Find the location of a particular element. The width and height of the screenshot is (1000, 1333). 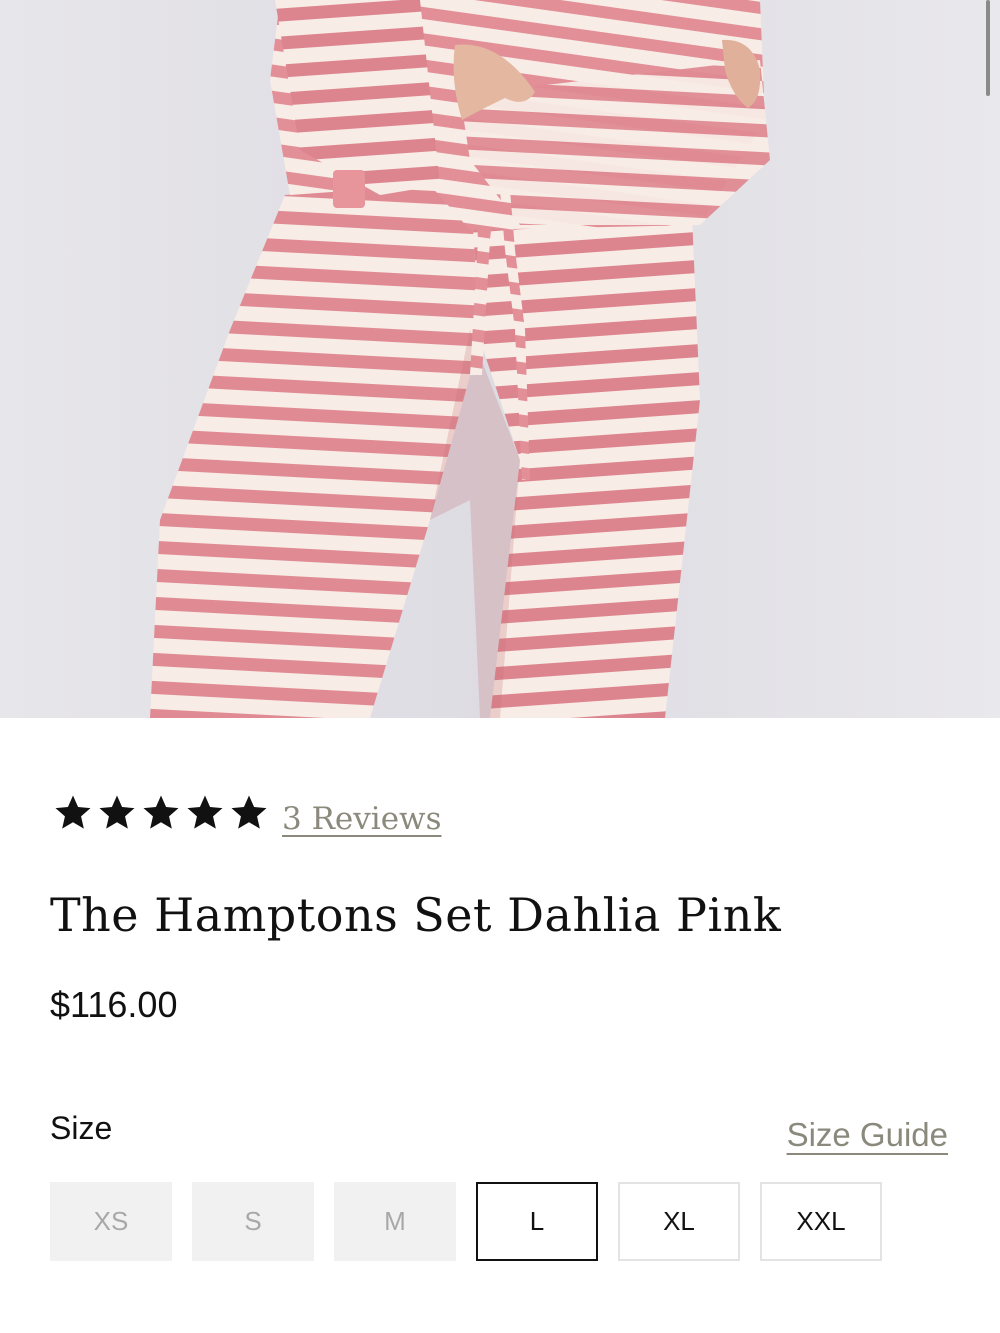

size-option-m: M is located at coordinates (395, 1221).